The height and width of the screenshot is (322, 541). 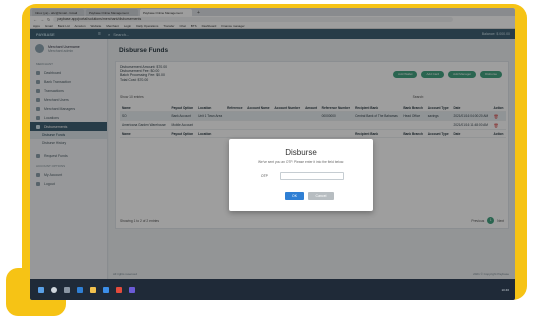 I want to click on folder-icon, so click(x=93, y=289).